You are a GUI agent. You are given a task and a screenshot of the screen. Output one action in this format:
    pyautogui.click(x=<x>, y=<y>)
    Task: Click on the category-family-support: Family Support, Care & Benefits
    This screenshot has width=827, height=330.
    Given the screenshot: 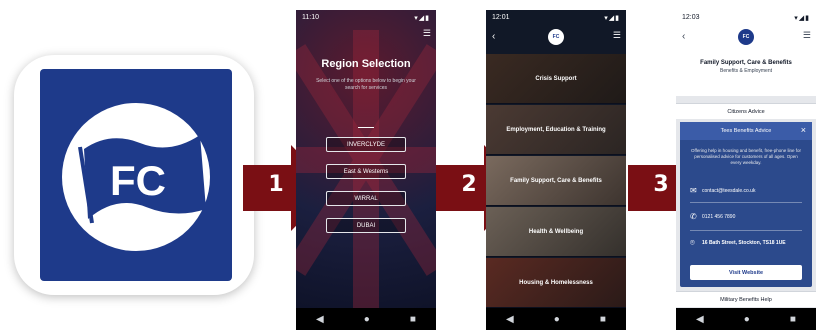 What is the action you would take?
    pyautogui.click(x=556, y=181)
    